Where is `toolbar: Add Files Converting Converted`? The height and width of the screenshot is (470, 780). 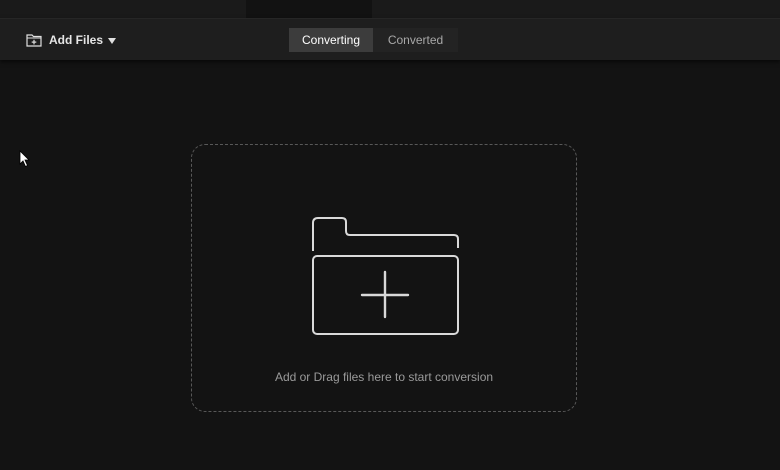 toolbar: Add Files Converting Converted is located at coordinates (390, 39).